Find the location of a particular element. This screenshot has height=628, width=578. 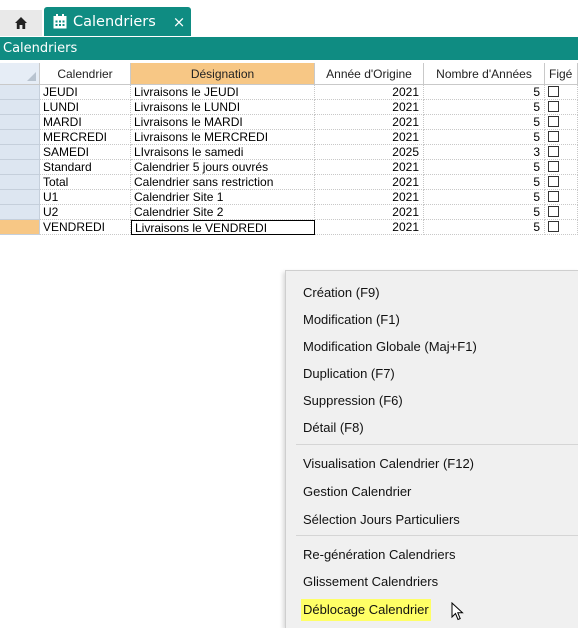

cell-designation: Livraisons le MERCREDI is located at coordinates (223, 137).